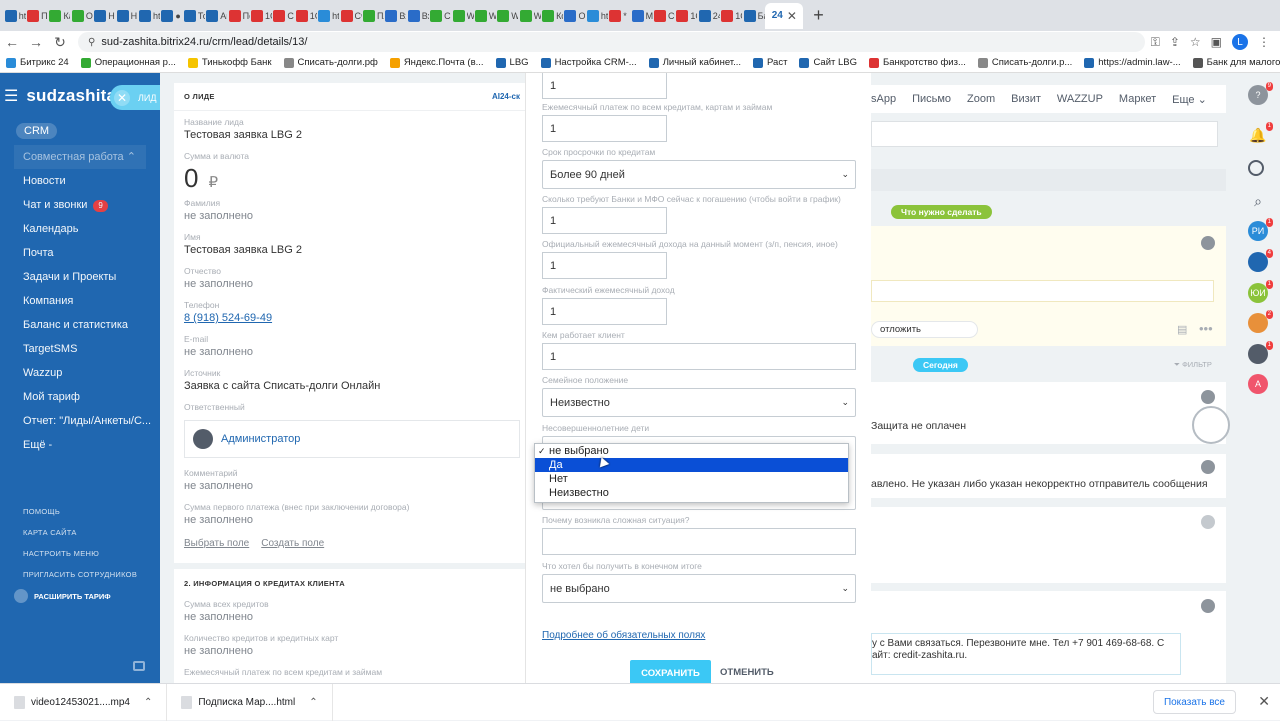 The height and width of the screenshot is (721, 1280). I want to click on browser-tab: От, so click(82, 16).